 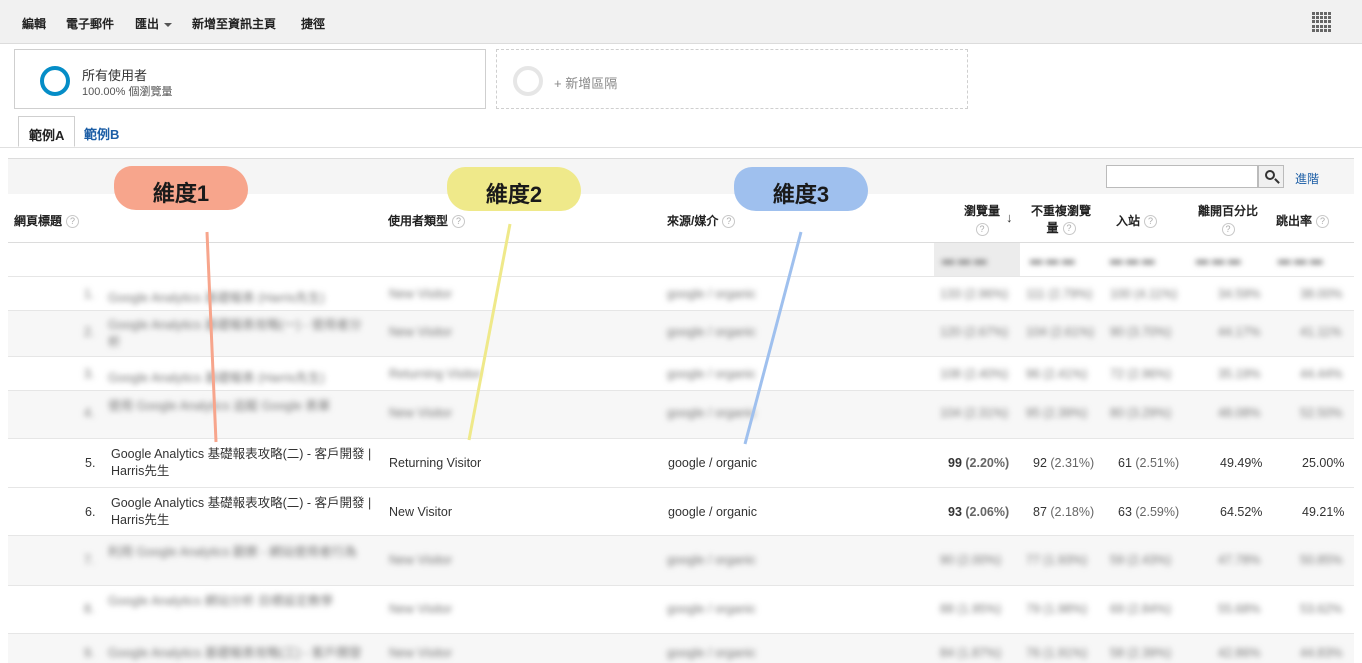 What do you see at coordinates (489, 332) in the screenshot?
I see `dimension-2-pointer` at bounding box center [489, 332].